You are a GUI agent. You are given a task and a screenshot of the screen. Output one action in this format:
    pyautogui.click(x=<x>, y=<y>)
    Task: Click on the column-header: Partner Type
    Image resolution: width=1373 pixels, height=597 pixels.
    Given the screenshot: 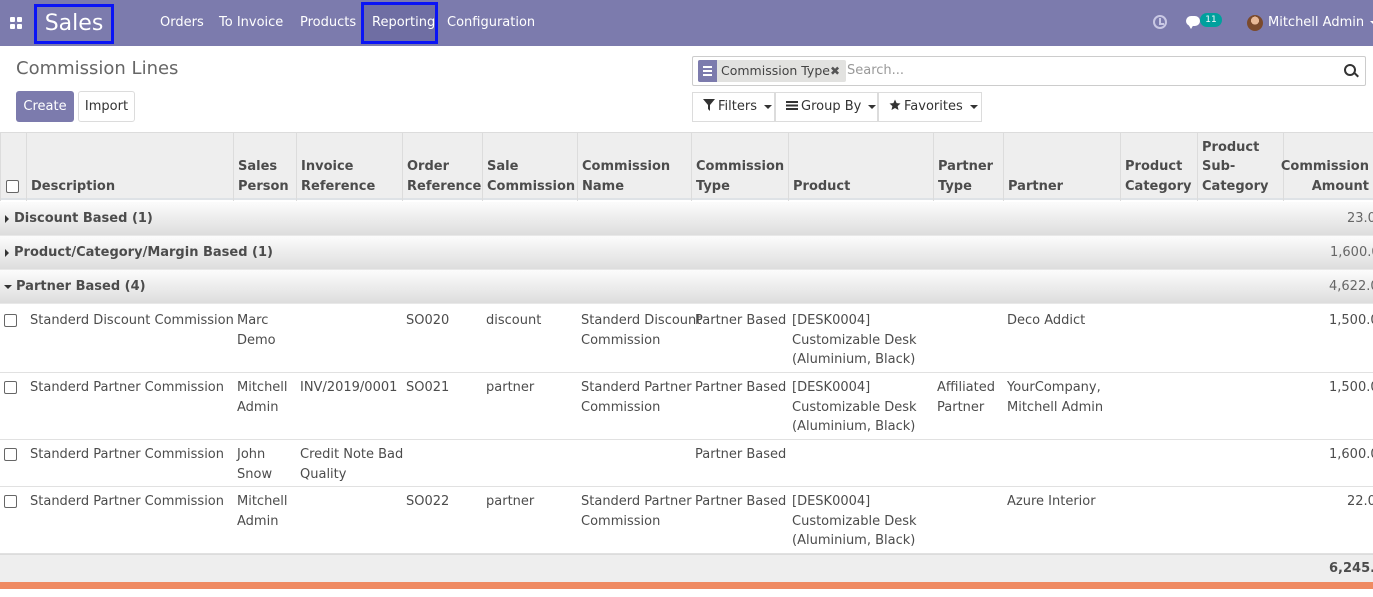 What is the action you would take?
    pyautogui.click(x=968, y=167)
    